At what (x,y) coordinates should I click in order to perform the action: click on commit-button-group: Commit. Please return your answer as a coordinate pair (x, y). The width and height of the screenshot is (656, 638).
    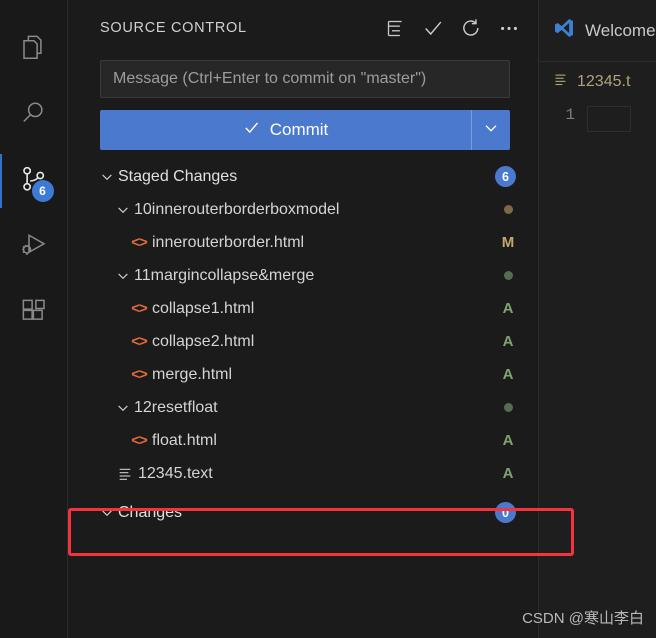
    Looking at the image, I should click on (305, 130).